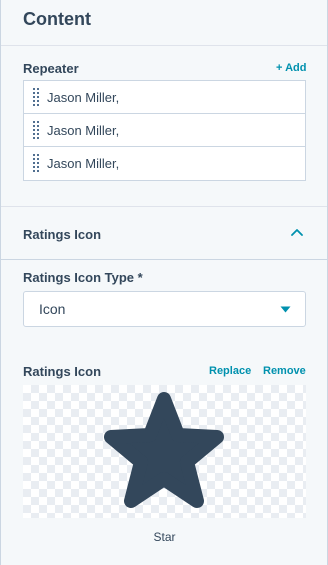  Describe the element at coordinates (230, 371) in the screenshot. I see `replace-button: Replace` at that location.